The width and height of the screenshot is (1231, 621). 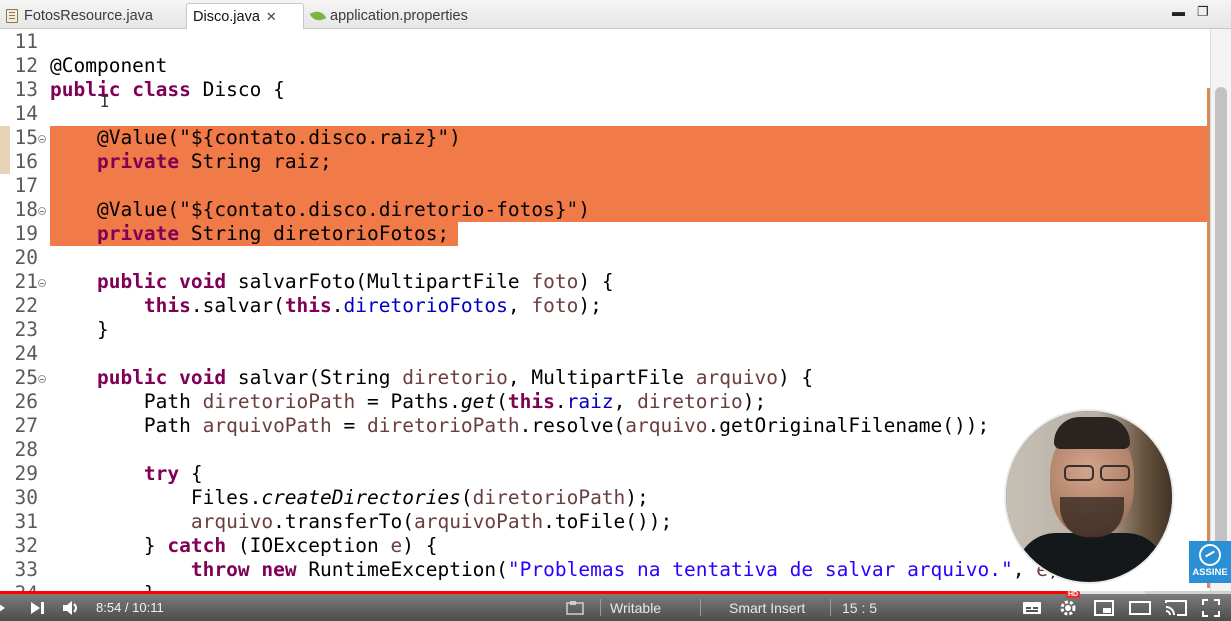 I want to click on prev-icon, so click(x=4, y=607).